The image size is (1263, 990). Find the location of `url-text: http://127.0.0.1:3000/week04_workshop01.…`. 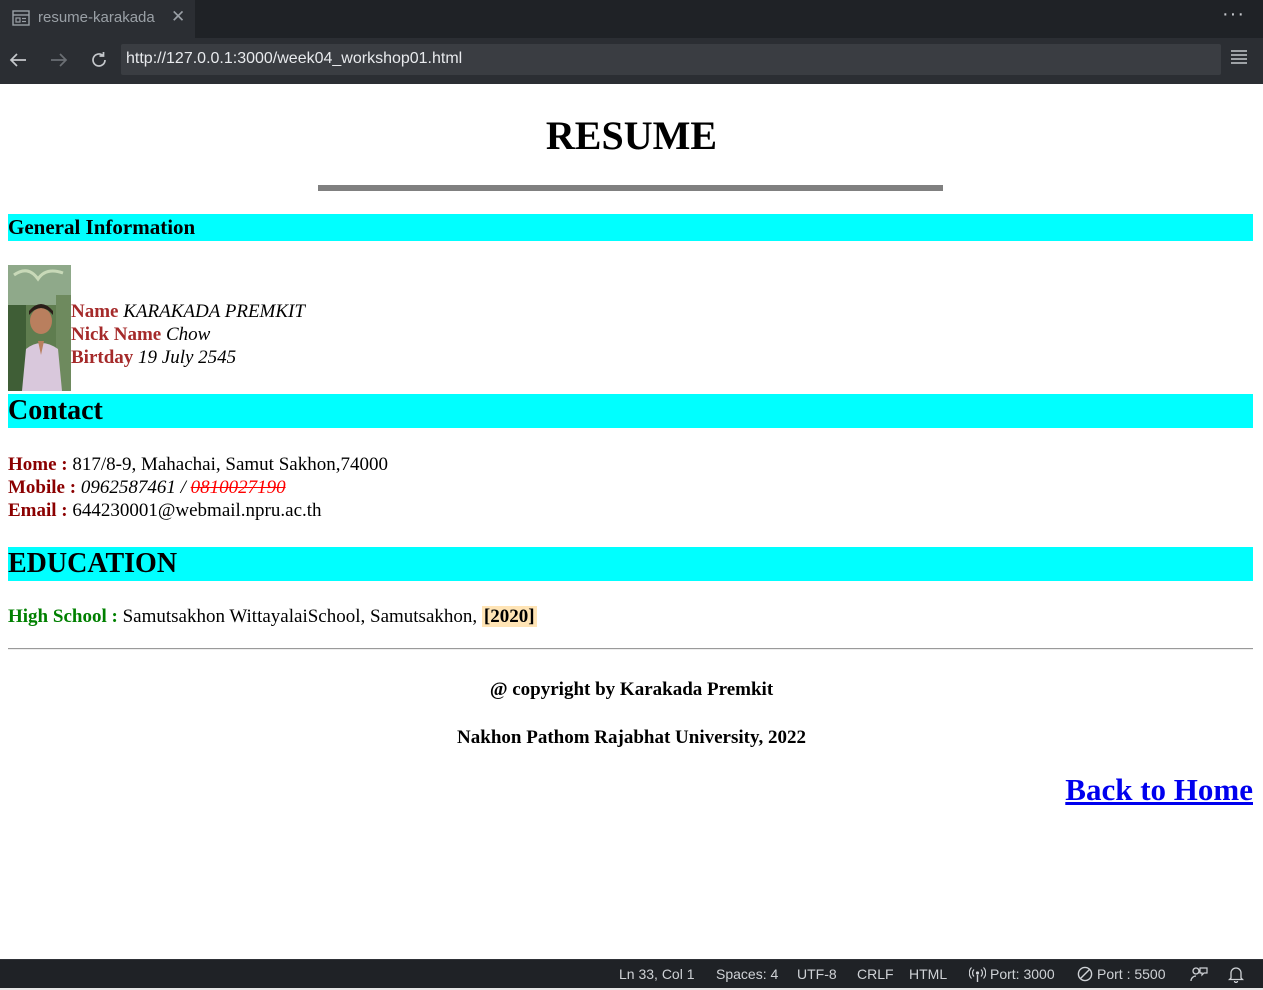

url-text: http://127.0.0.1:3000/week04_workshop01.… is located at coordinates (294, 58).